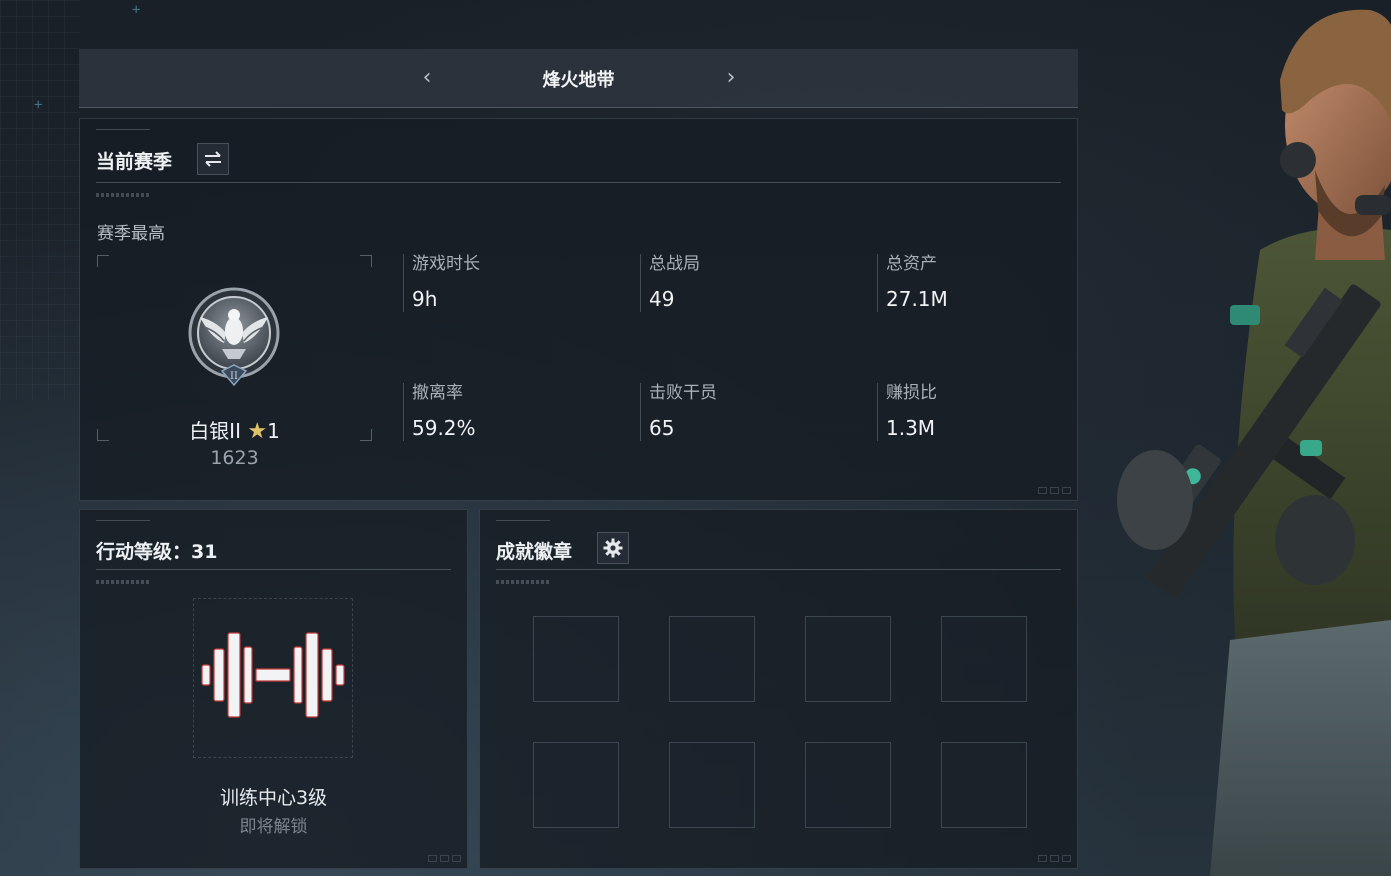 This screenshot has width=1391, height=876. I want to click on stat-extraction-rate: 撤离率 59.2%, so click(439, 412).